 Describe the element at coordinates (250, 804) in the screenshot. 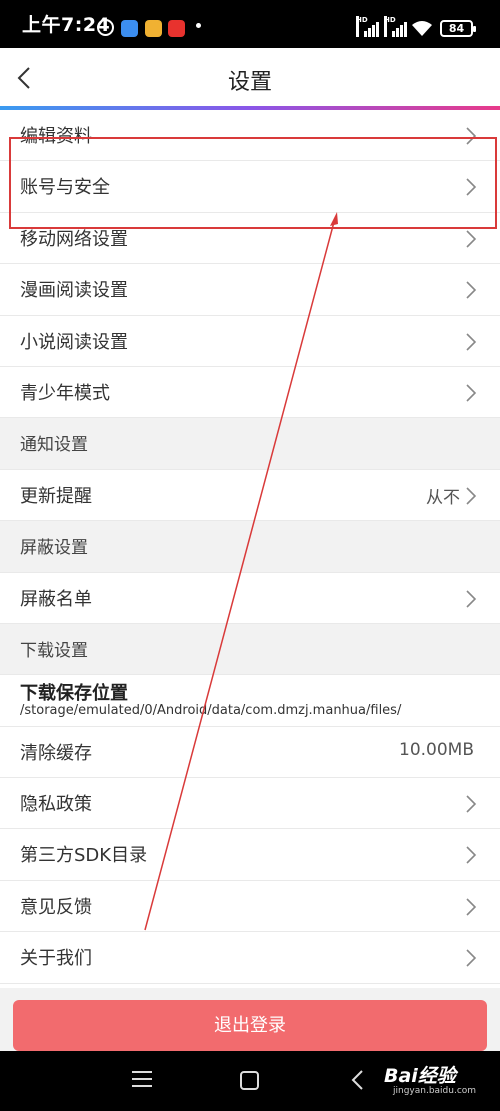

I see `settings-item-privacy-policy: 隐私政策` at that location.